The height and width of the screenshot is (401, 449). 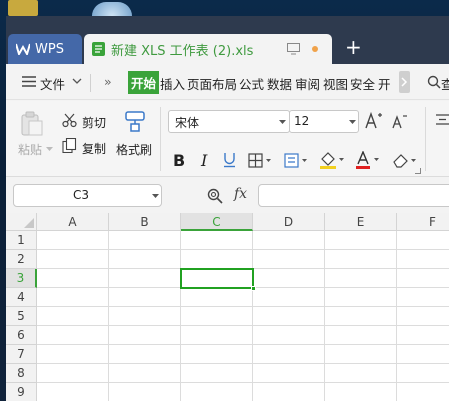 What do you see at coordinates (80, 195) in the screenshot?
I see `name-box-value: C3` at bounding box center [80, 195].